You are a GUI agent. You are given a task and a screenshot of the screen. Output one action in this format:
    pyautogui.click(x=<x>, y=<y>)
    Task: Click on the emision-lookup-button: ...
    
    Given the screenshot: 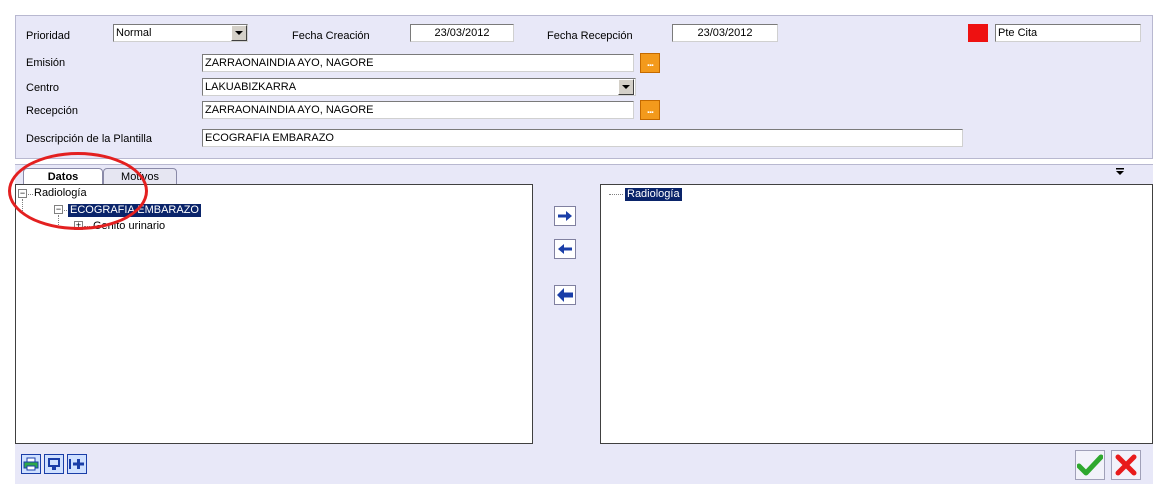 What is the action you would take?
    pyautogui.click(x=650, y=63)
    